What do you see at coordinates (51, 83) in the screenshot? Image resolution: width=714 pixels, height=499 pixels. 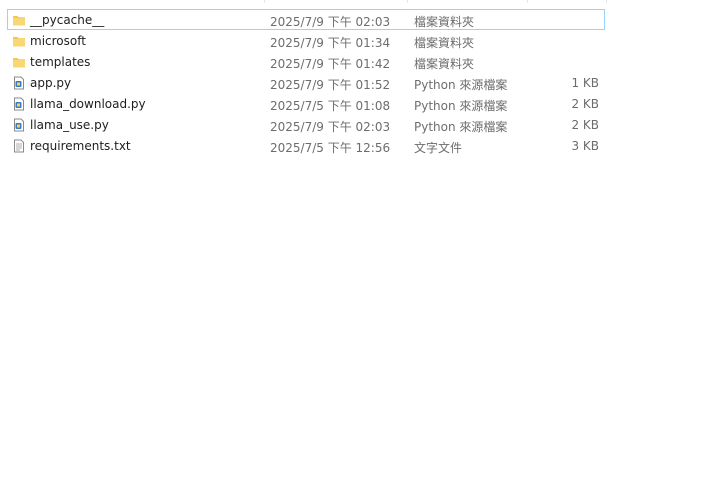 I see `file-name: app.py` at bounding box center [51, 83].